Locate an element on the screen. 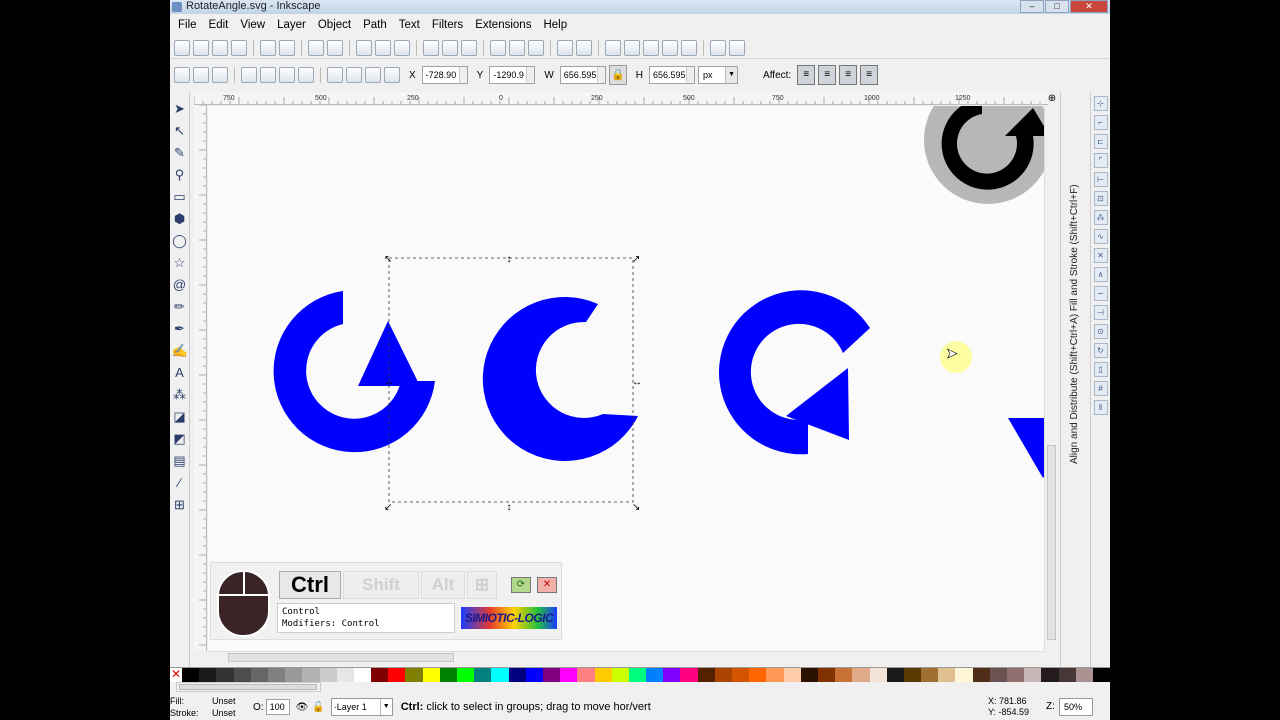 This screenshot has height=720, width=1280. handle-sw: ↙ is located at coordinates (388, 507).